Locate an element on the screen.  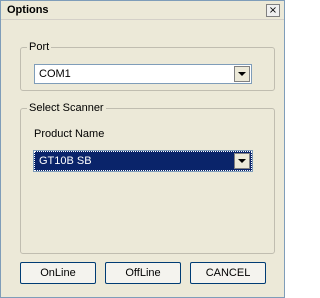
dialog-title: Options is located at coordinates (28, 10).